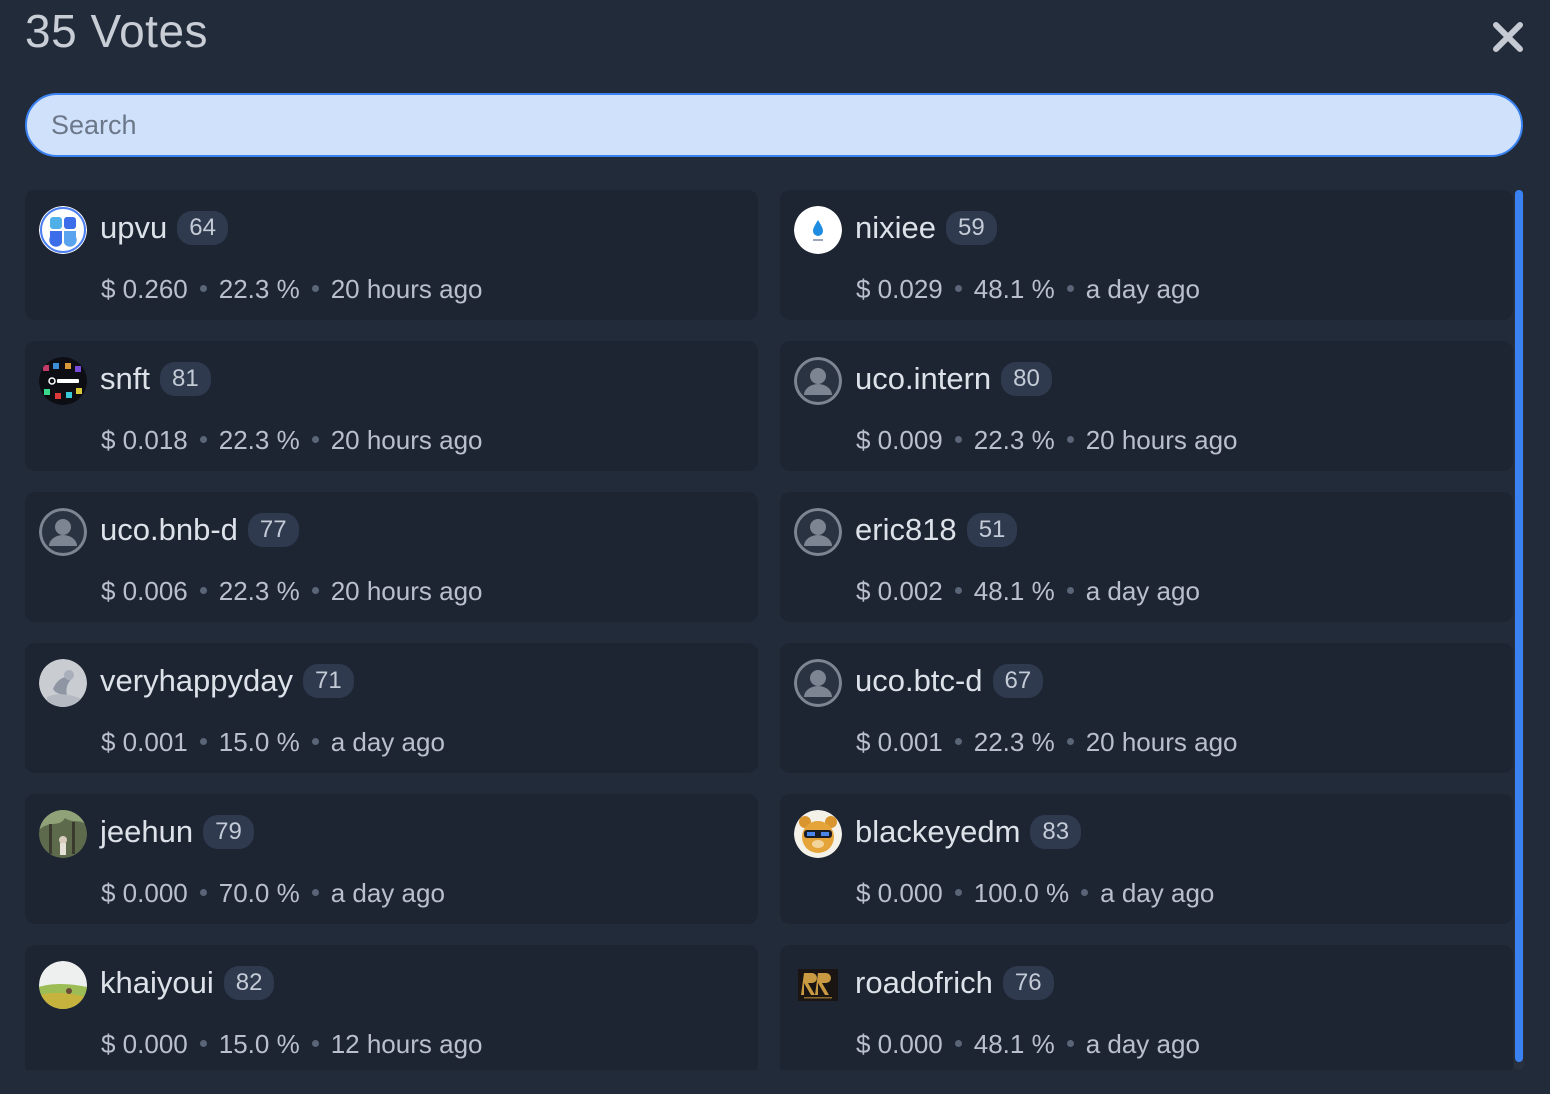 This screenshot has height=1094, width=1550. What do you see at coordinates (1519, 626) in the screenshot?
I see `scrollbar-thumb` at bounding box center [1519, 626].